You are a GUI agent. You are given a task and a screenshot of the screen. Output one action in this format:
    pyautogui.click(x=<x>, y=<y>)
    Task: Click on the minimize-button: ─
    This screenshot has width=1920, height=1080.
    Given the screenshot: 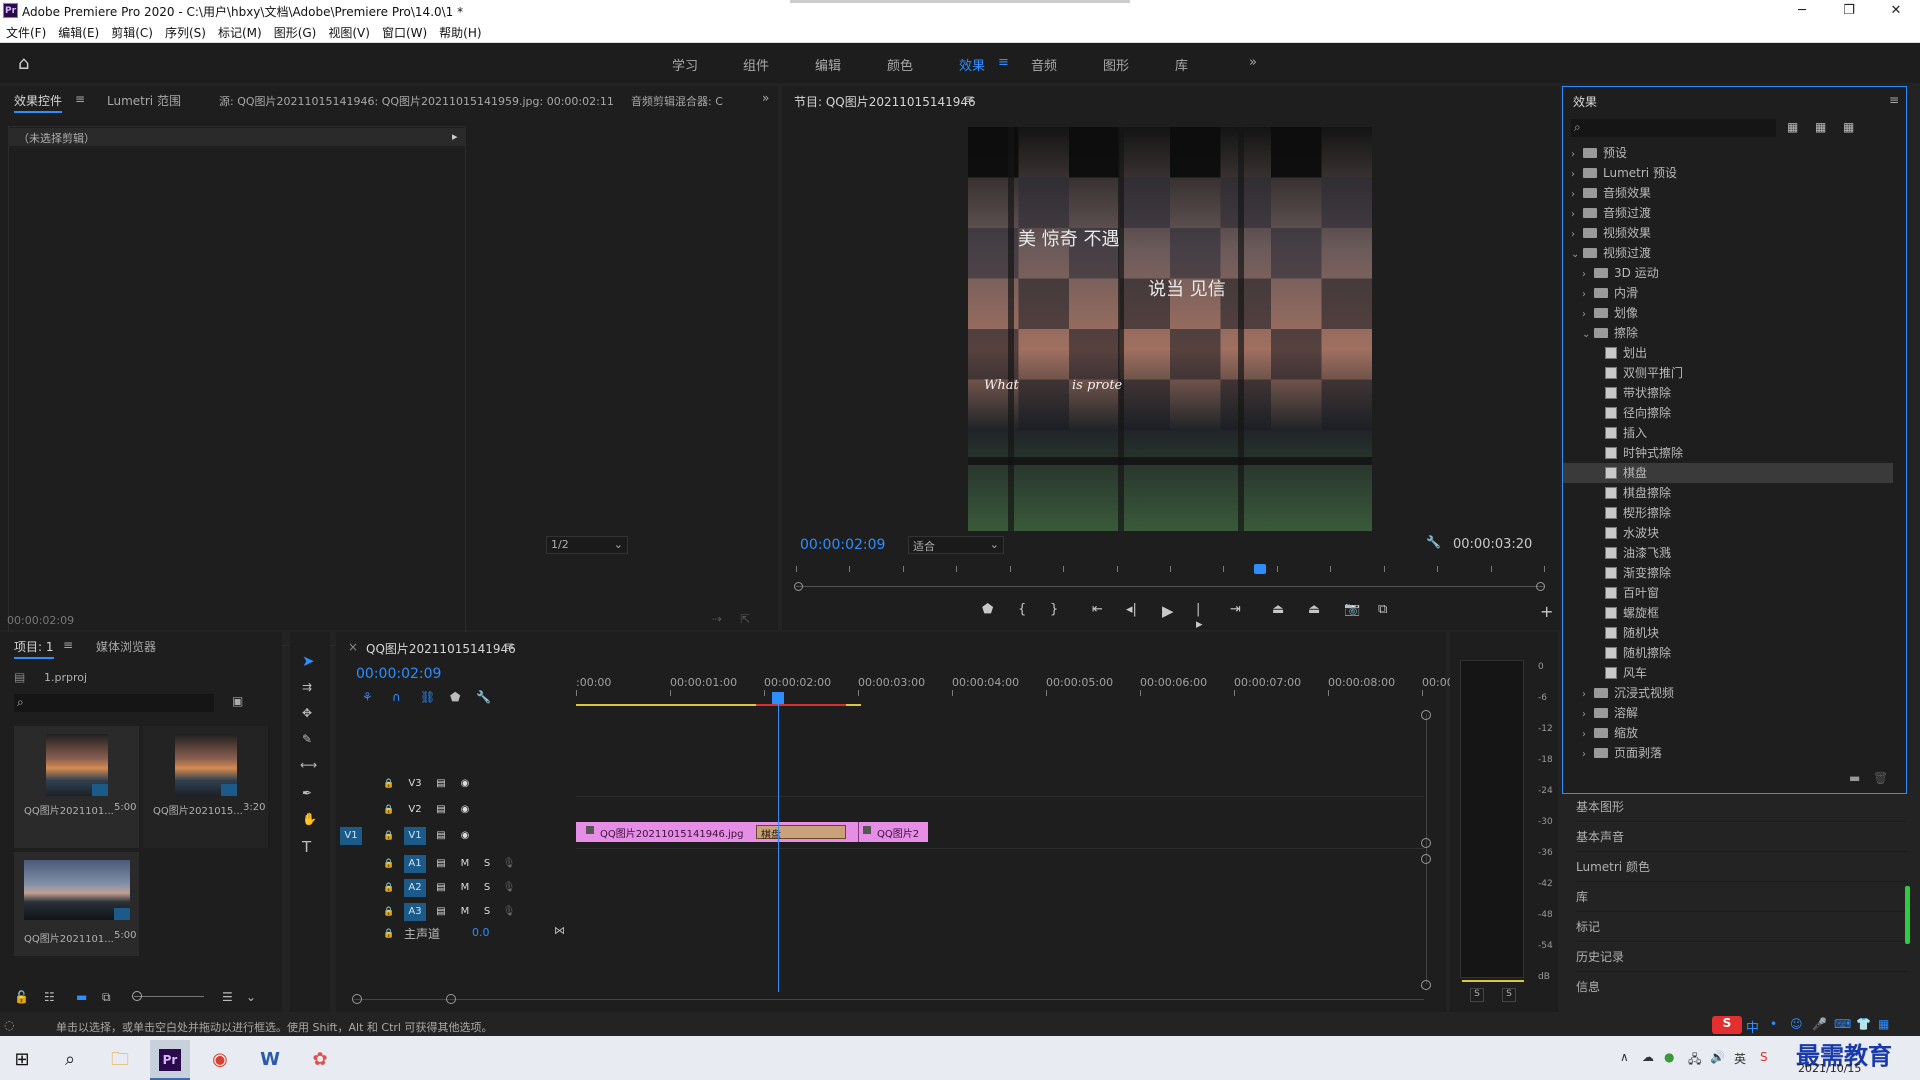 What is the action you would take?
    pyautogui.click(x=1802, y=11)
    